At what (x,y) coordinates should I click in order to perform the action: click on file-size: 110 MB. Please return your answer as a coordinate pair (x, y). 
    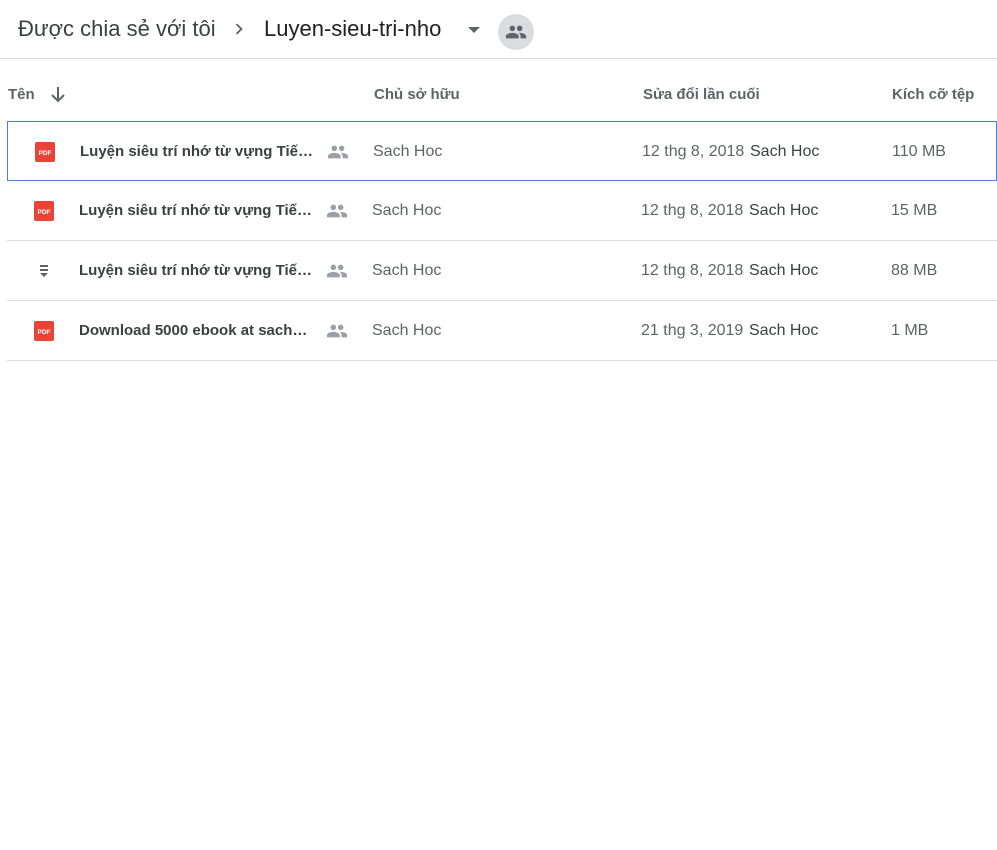
    Looking at the image, I should click on (919, 151).